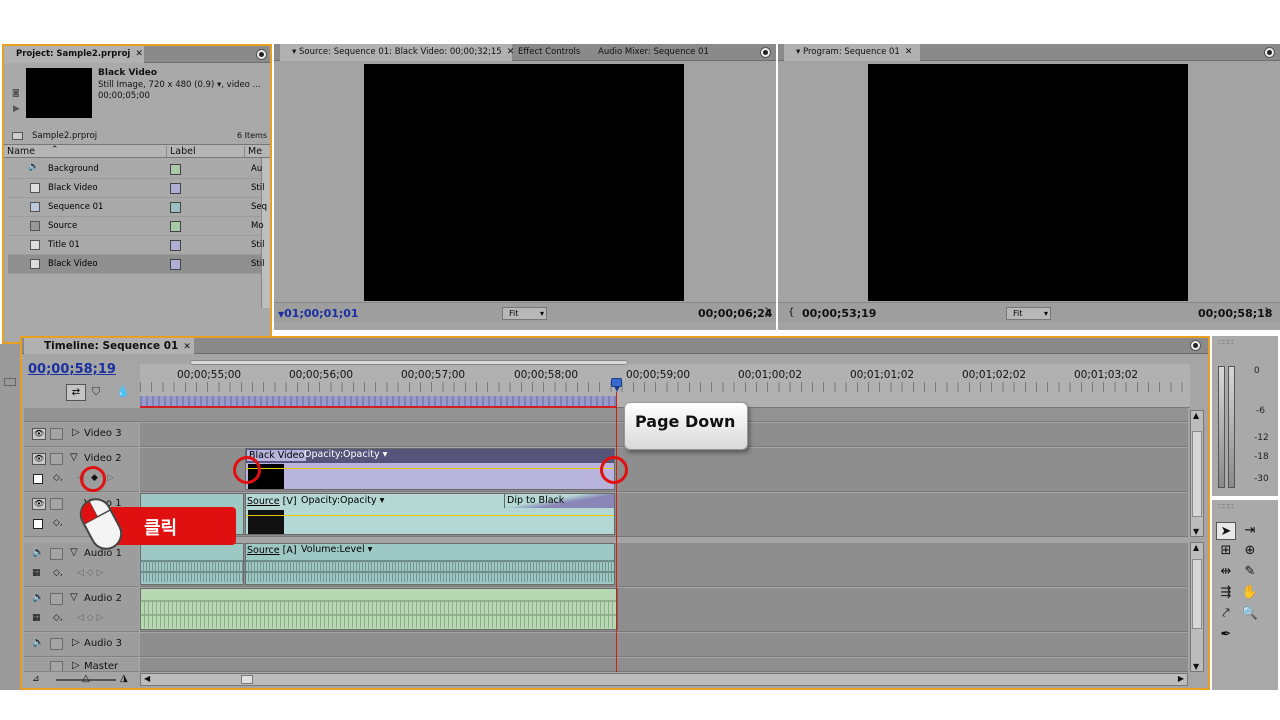  What do you see at coordinates (524, 182) in the screenshot?
I see `source-video-display` at bounding box center [524, 182].